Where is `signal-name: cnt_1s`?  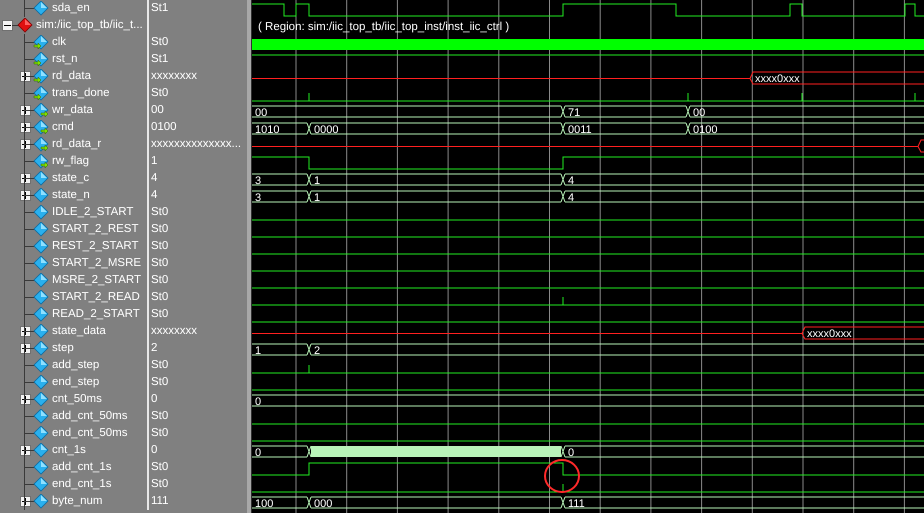
signal-name: cnt_1s is located at coordinates (69, 450).